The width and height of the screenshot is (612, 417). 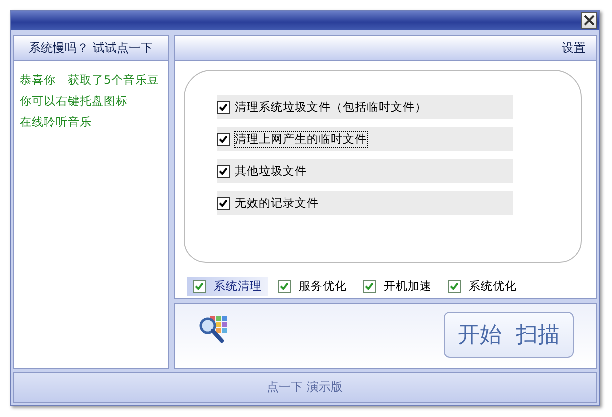 I want to click on close-icon, so click(x=589, y=20).